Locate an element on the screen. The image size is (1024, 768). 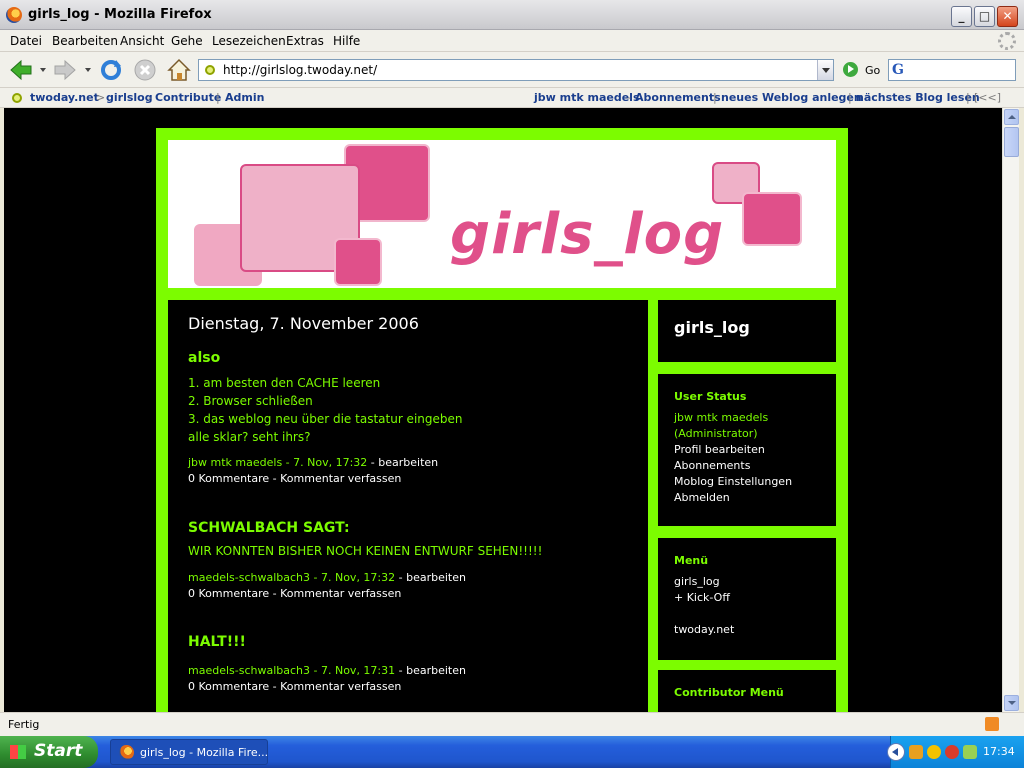
tray-network-icon is located at coordinates (934, 752).